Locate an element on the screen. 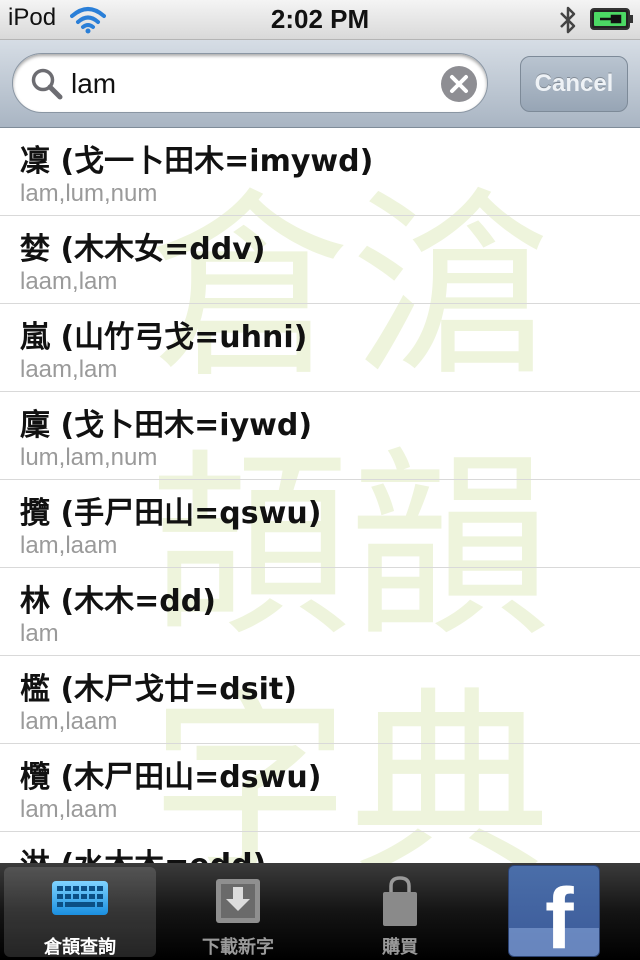 This screenshot has height=960, width=640. carrier-label: iPod is located at coordinates (32, 17).